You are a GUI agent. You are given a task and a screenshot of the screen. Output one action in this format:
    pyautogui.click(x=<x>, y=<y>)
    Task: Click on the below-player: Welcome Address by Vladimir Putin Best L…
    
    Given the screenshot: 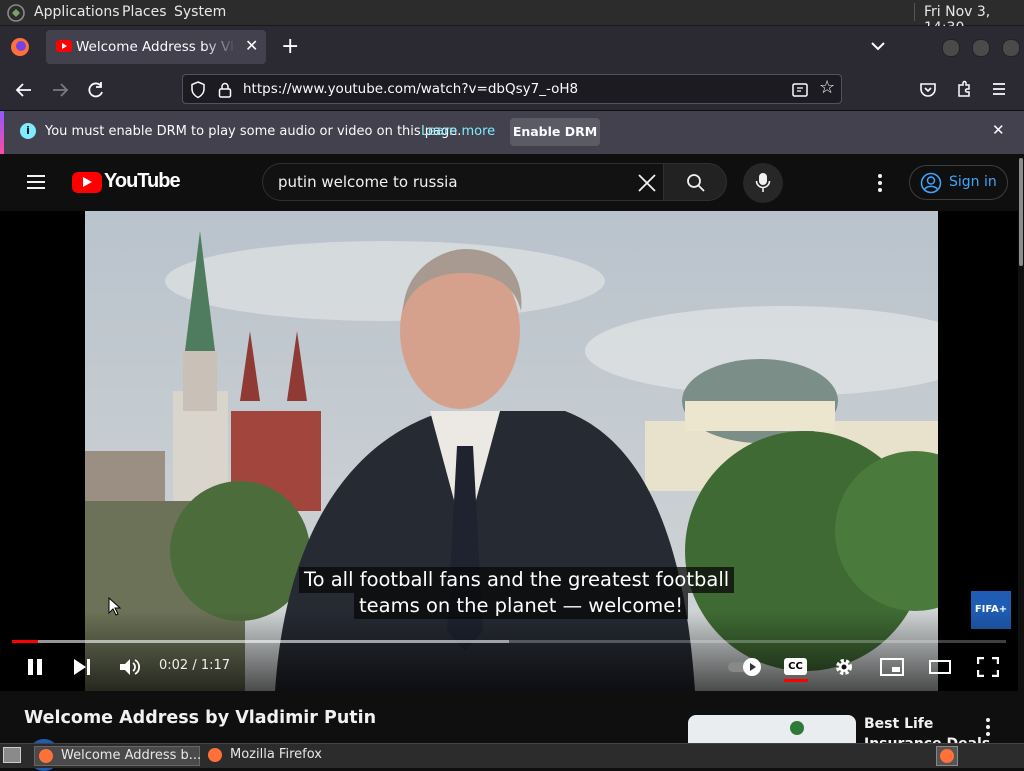 What is the action you would take?
    pyautogui.click(x=509, y=731)
    